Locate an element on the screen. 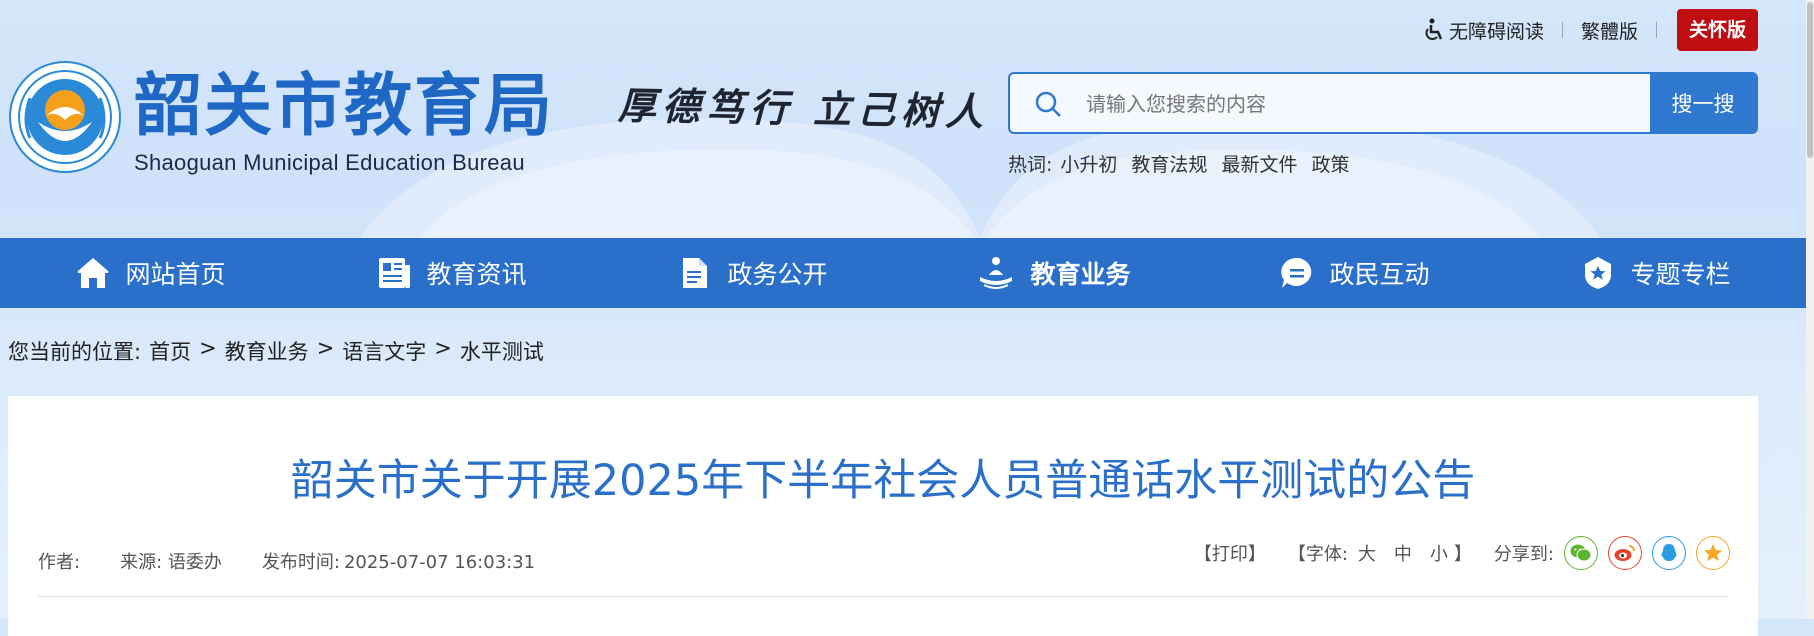 This screenshot has height=636, width=1814. nav-label: 教育资讯 is located at coordinates (476, 274).